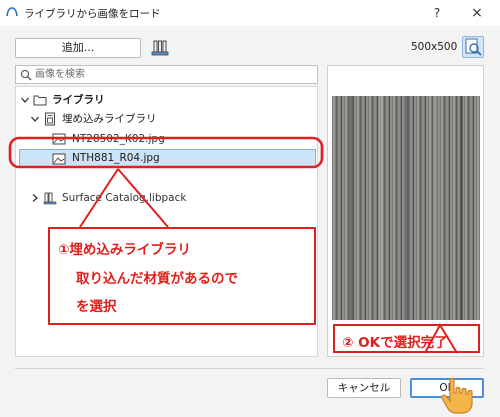 The width and height of the screenshot is (500, 417). I want to click on library-manager-icon, so click(160, 48).